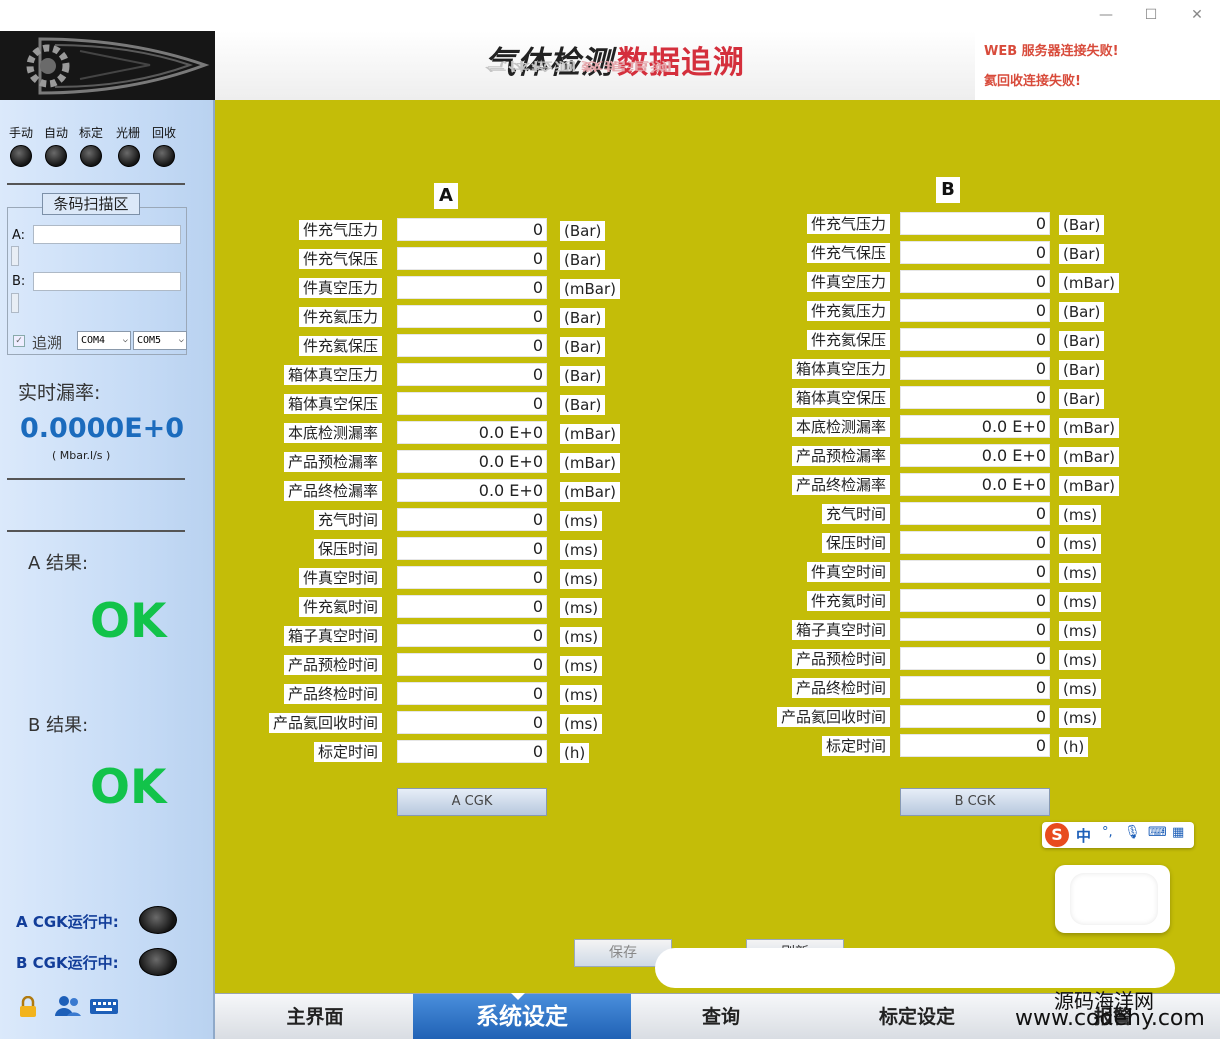 Image resolution: width=1220 pixels, height=1039 pixels. Describe the element at coordinates (104, 1007) in the screenshot. I see `keyboard-icon` at that location.